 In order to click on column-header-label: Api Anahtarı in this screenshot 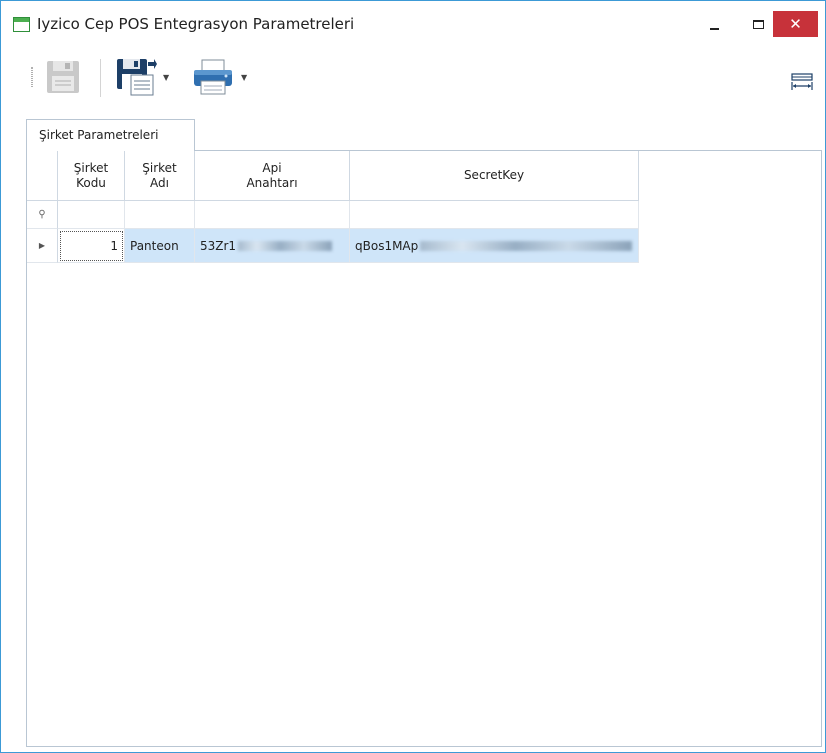, I will do `click(272, 175)`.